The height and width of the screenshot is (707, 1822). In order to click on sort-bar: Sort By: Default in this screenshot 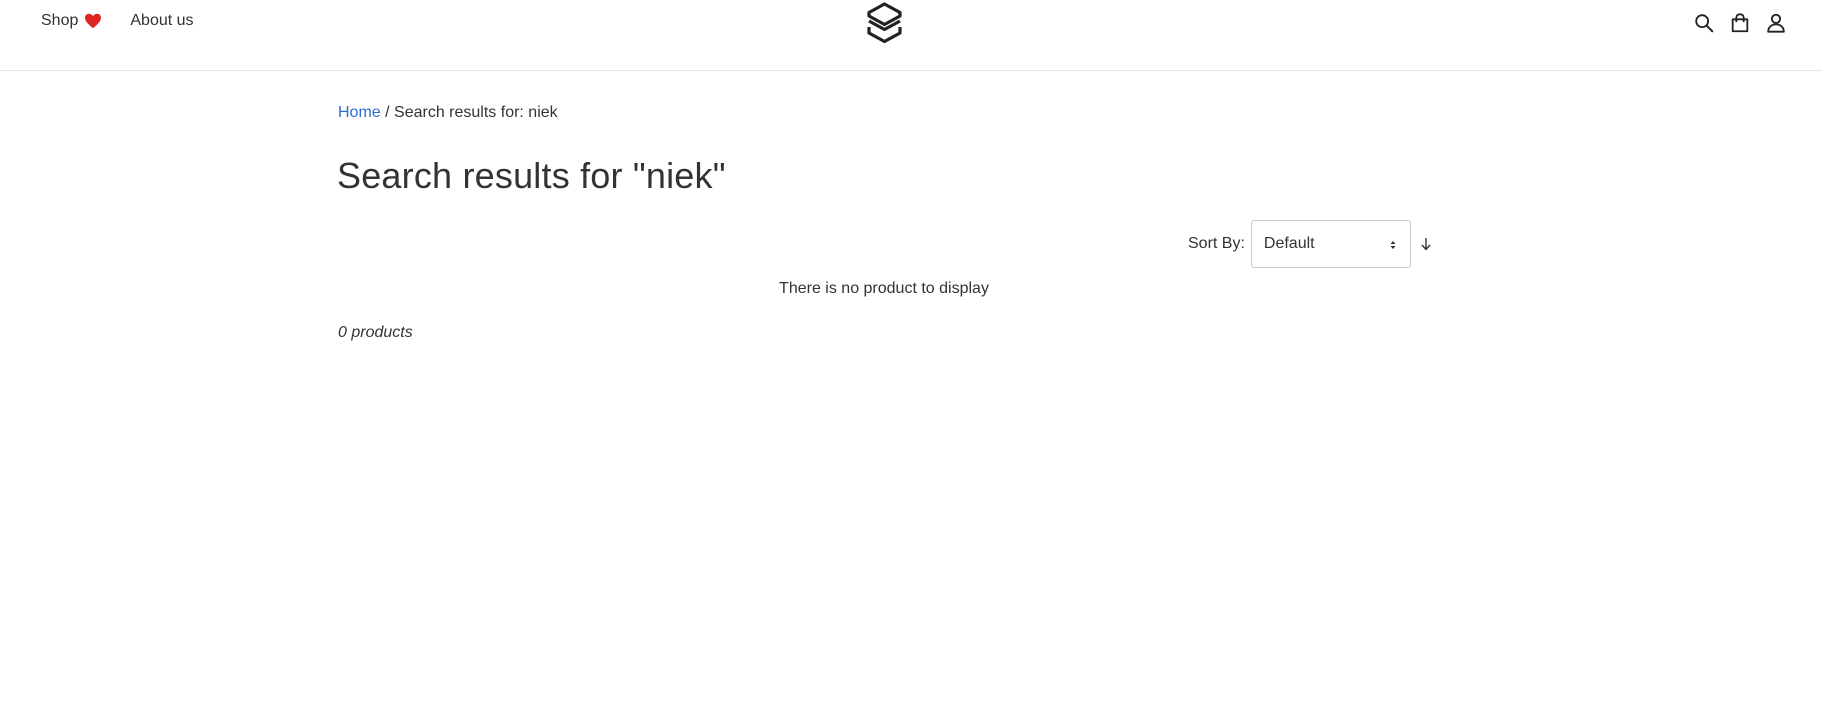, I will do `click(1310, 244)`.